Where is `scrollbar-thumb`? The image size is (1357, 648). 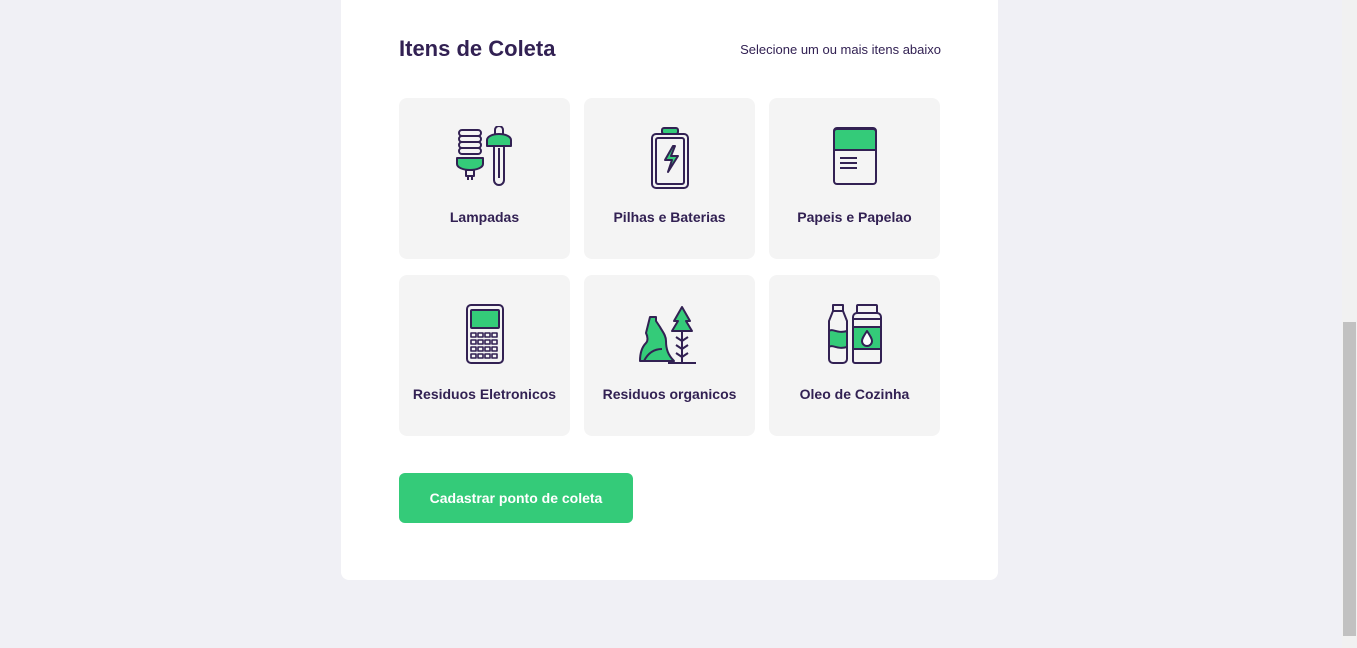 scrollbar-thumb is located at coordinates (1349, 479).